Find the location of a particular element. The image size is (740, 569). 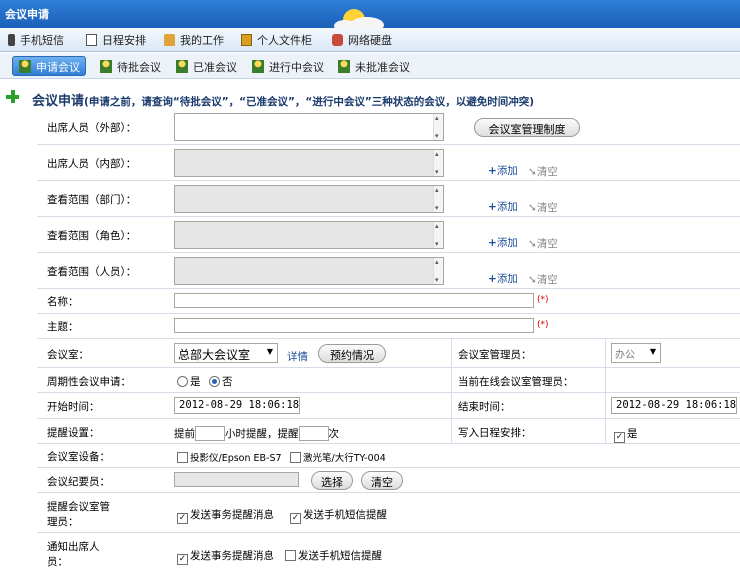

notify-attendees-sms-option: 发送手机短信提醒 is located at coordinates (333, 555).